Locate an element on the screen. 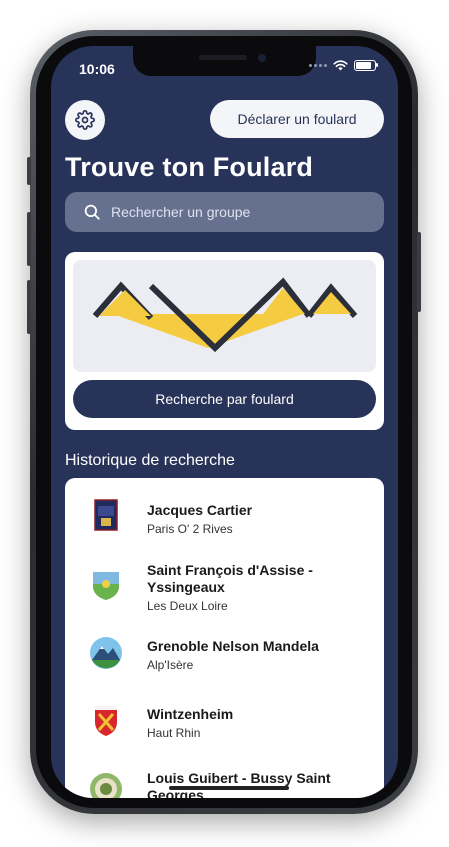 The height and width of the screenshot is (847, 449). list-item-subtitle: Haut Rhin is located at coordinates (174, 733).